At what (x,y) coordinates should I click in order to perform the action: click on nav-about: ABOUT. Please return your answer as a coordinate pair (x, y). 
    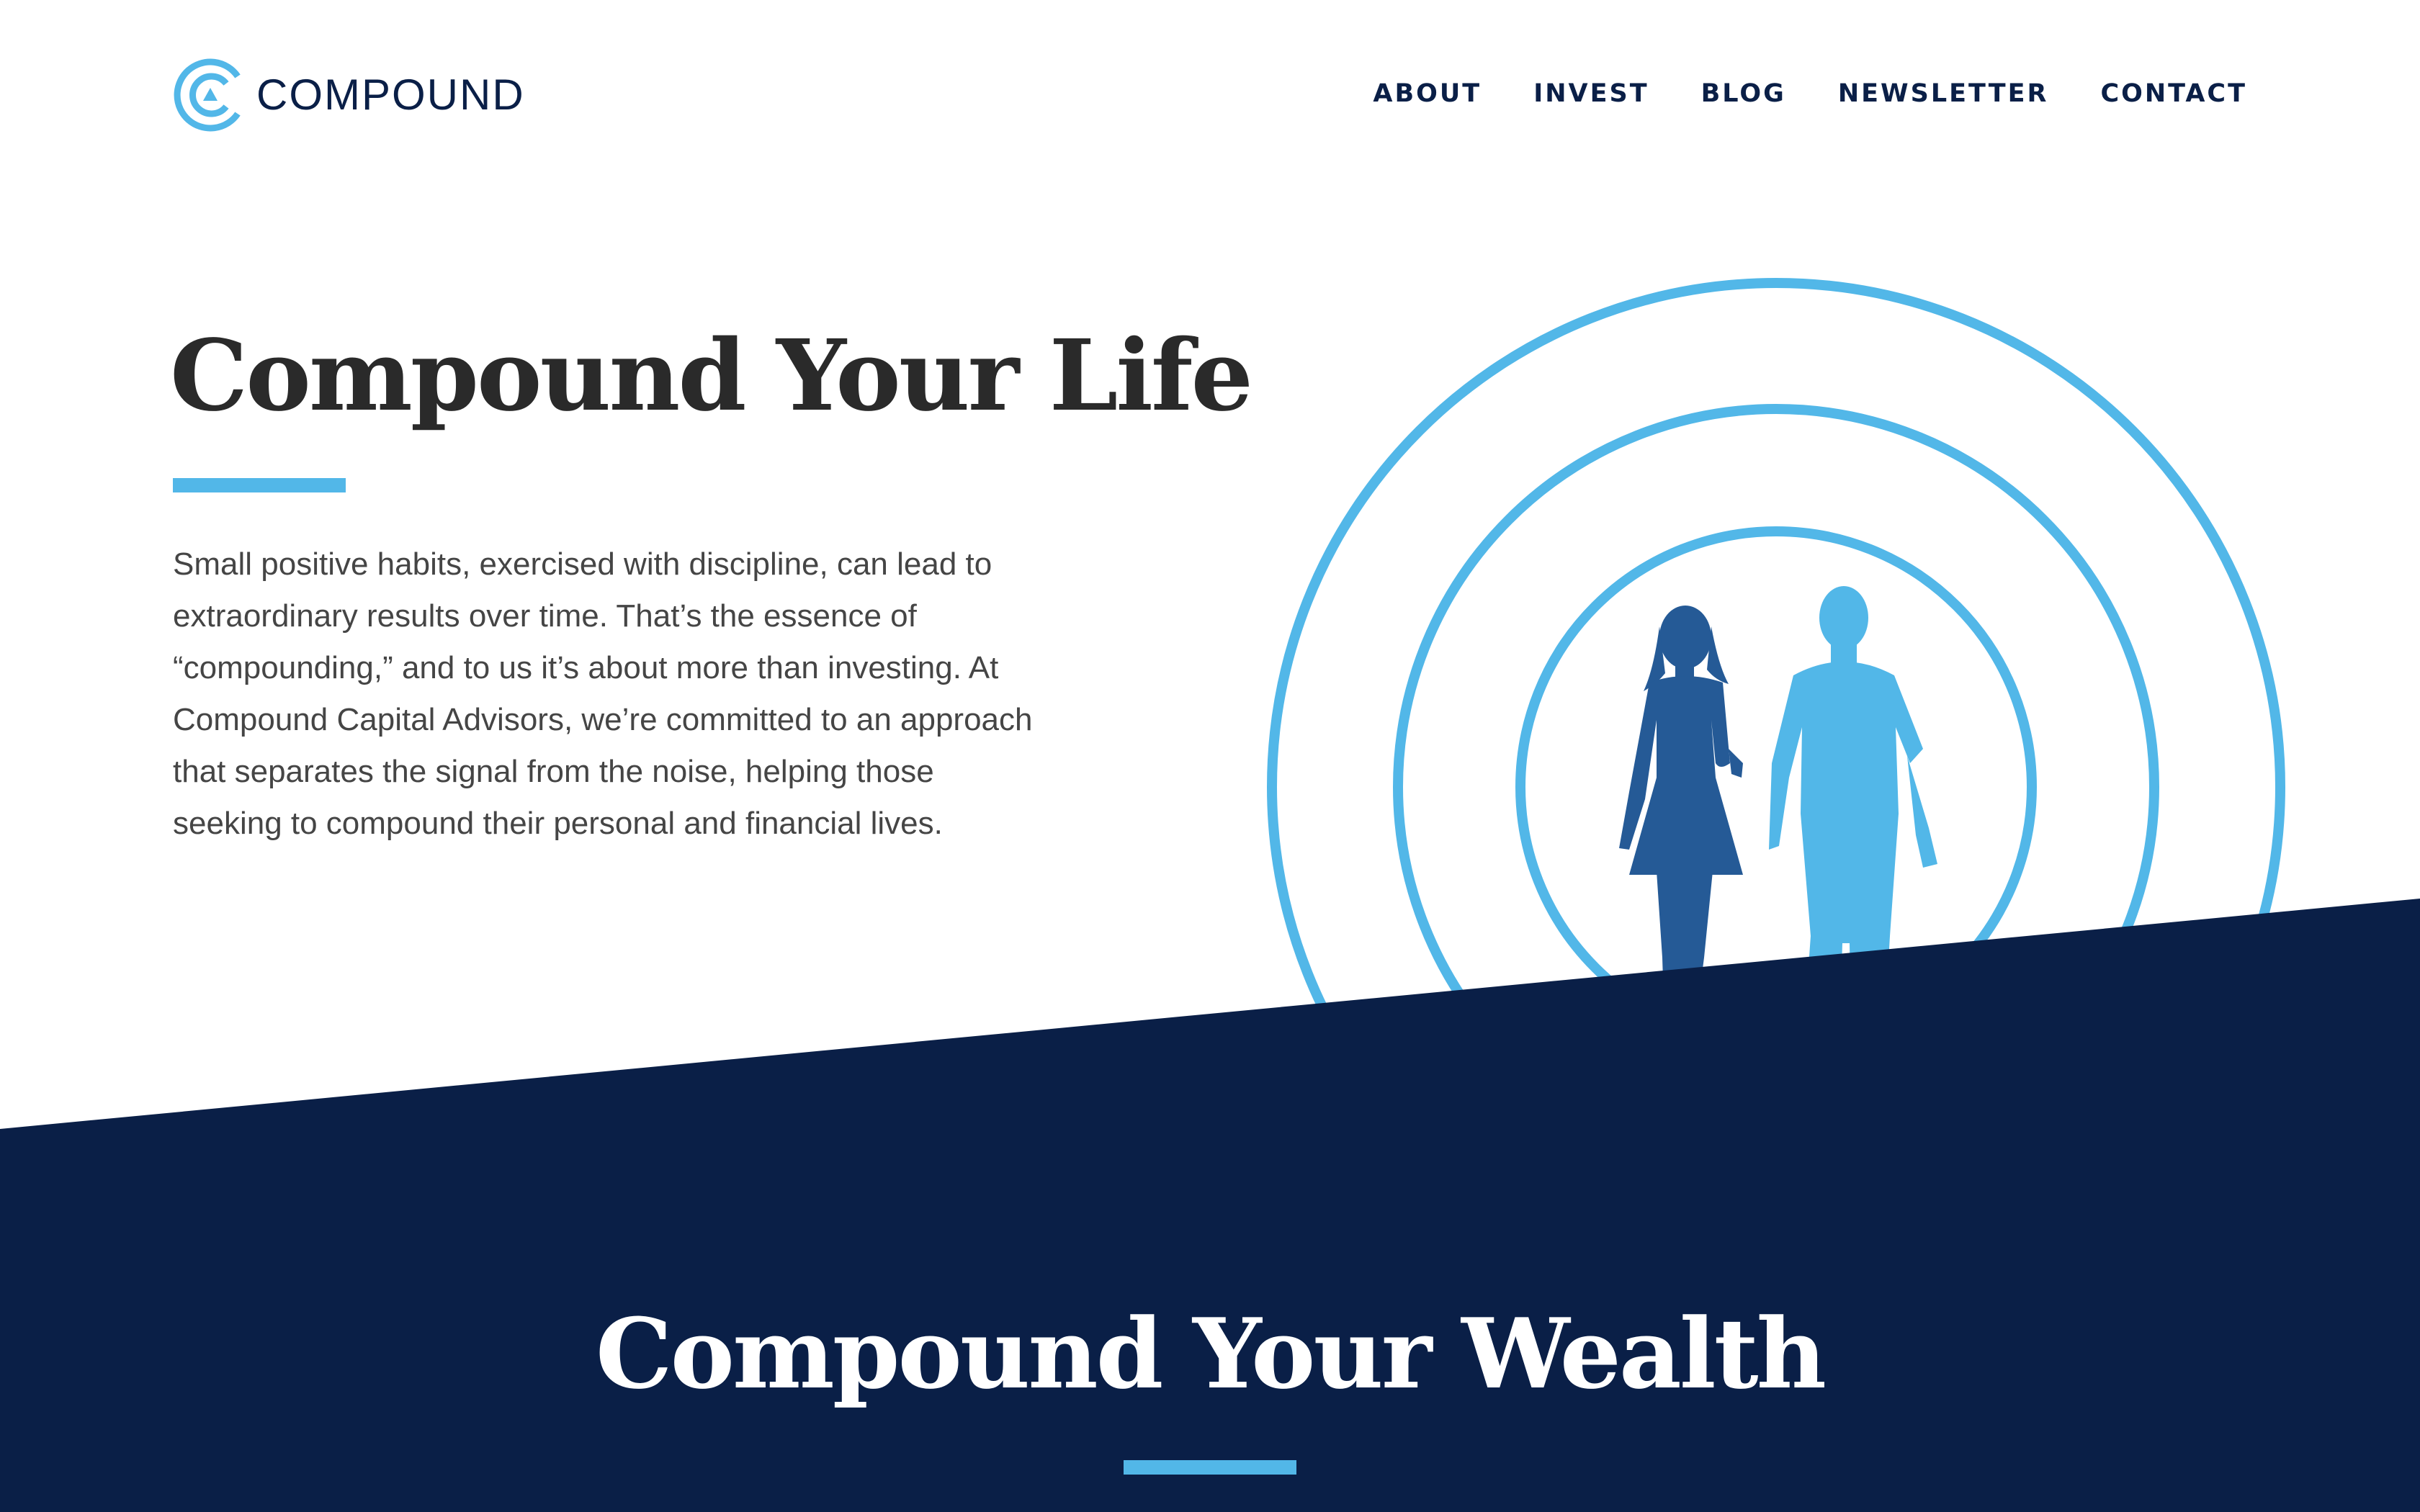
    Looking at the image, I should click on (1427, 93).